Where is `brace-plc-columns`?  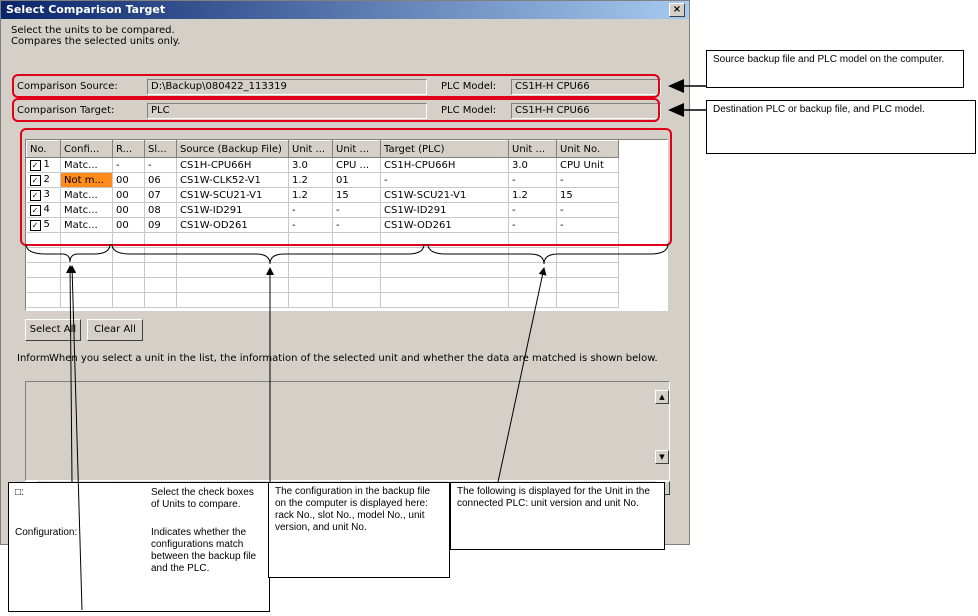 brace-plc-columns is located at coordinates (548, 254).